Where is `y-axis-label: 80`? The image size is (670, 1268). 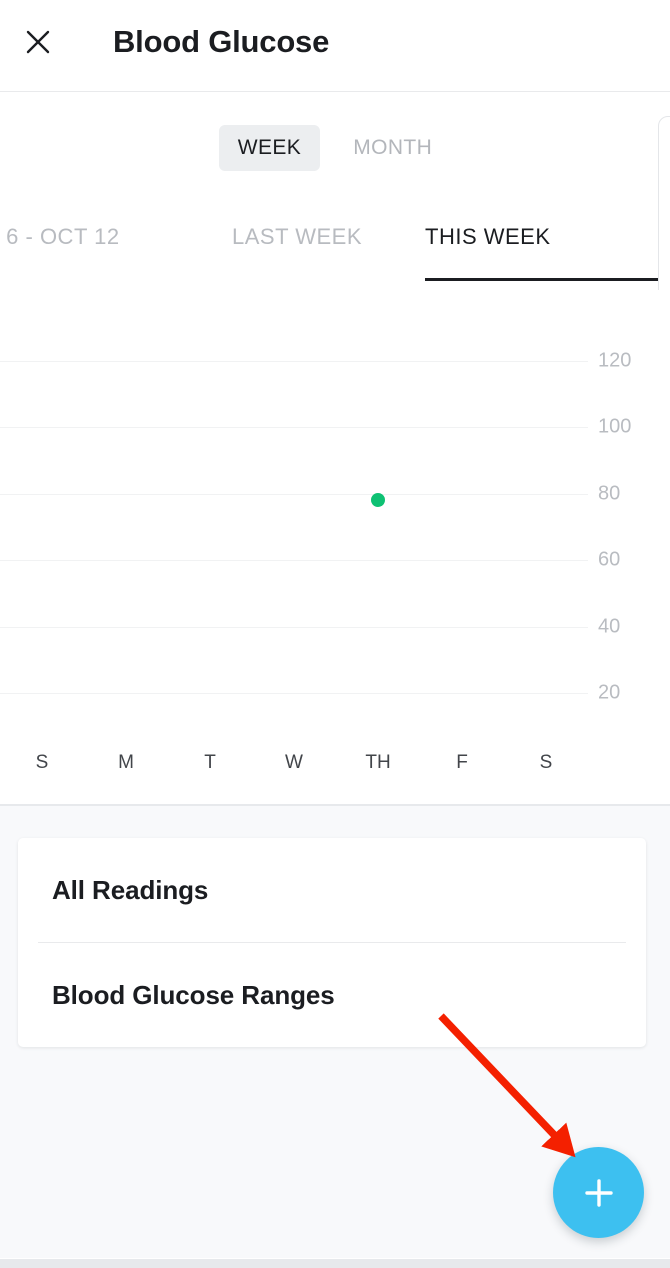 y-axis-label: 80 is located at coordinates (609, 493).